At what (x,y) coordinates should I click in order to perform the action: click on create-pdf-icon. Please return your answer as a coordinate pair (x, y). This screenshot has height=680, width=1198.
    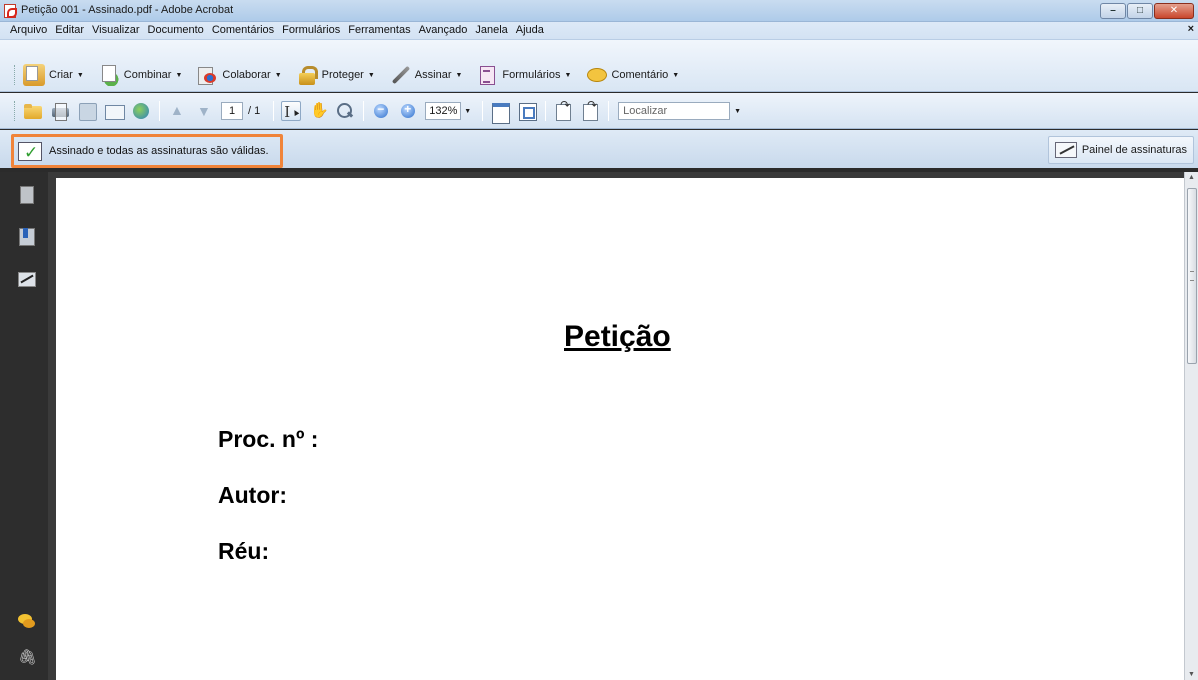
    Looking at the image, I should click on (34, 75).